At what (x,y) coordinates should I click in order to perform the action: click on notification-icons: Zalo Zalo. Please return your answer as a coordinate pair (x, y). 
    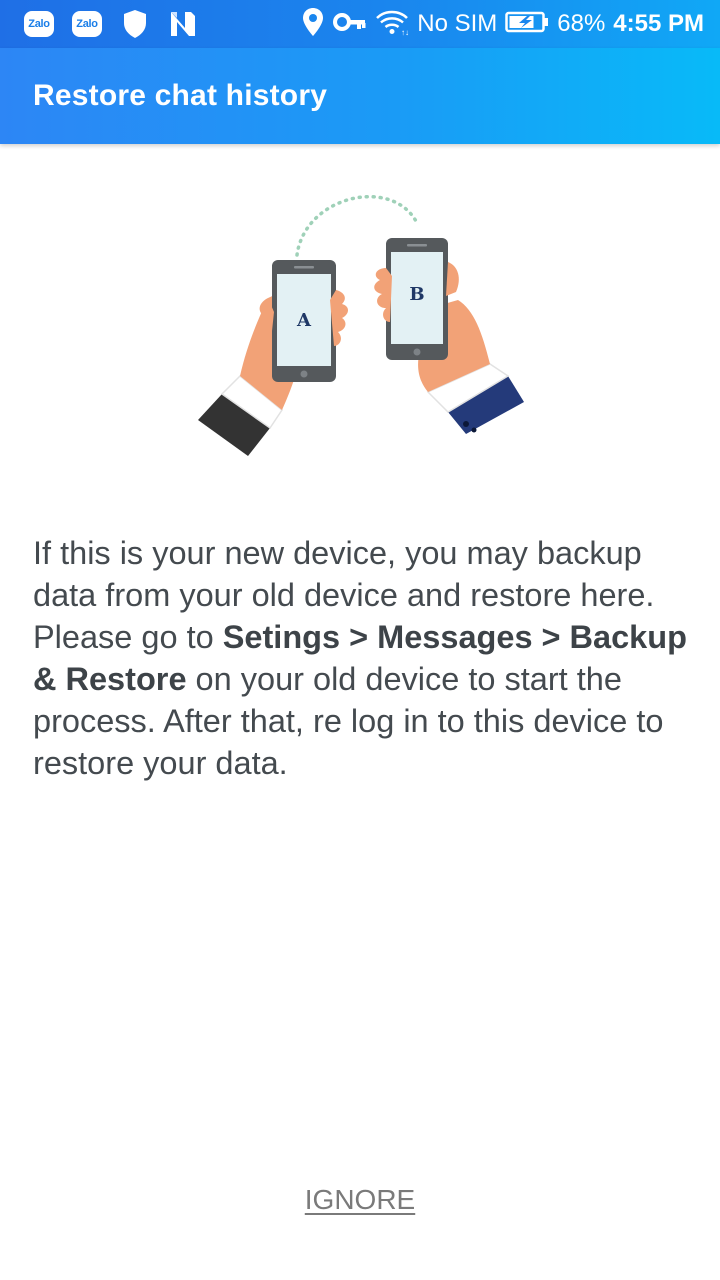
    Looking at the image, I should click on (111, 24).